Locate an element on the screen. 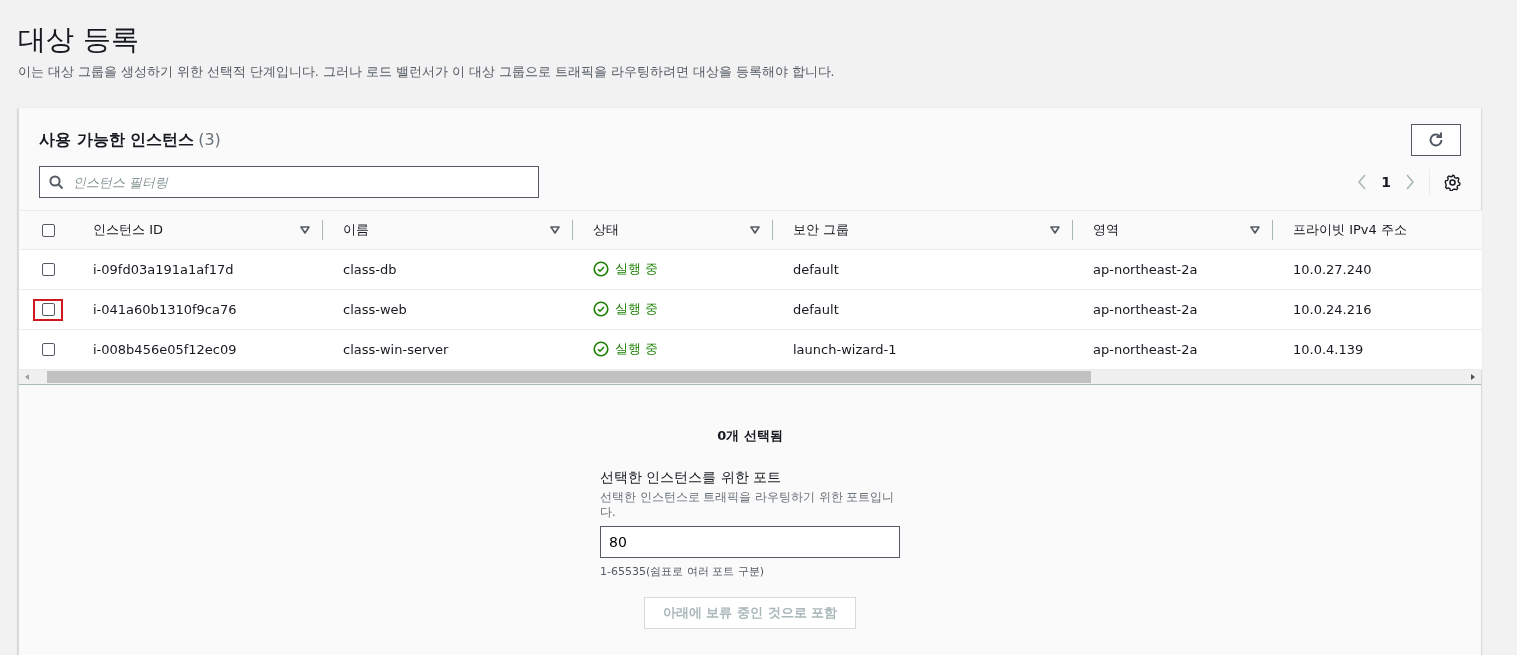  column-header: 프라이빗 IPv4 주소 is located at coordinates (1377, 230).